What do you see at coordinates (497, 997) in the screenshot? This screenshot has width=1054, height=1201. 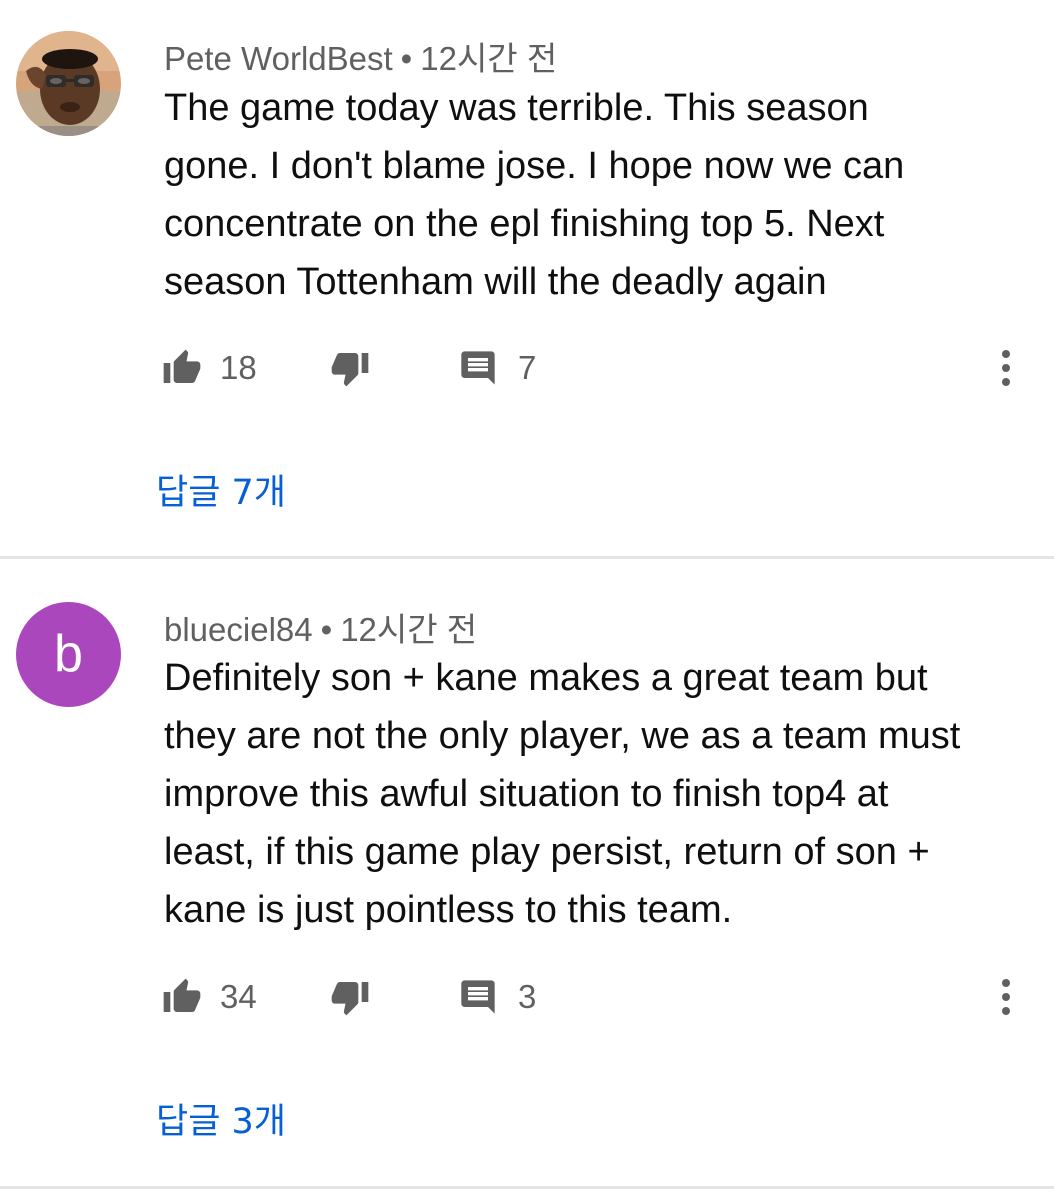 I see `reply-button: 3` at bounding box center [497, 997].